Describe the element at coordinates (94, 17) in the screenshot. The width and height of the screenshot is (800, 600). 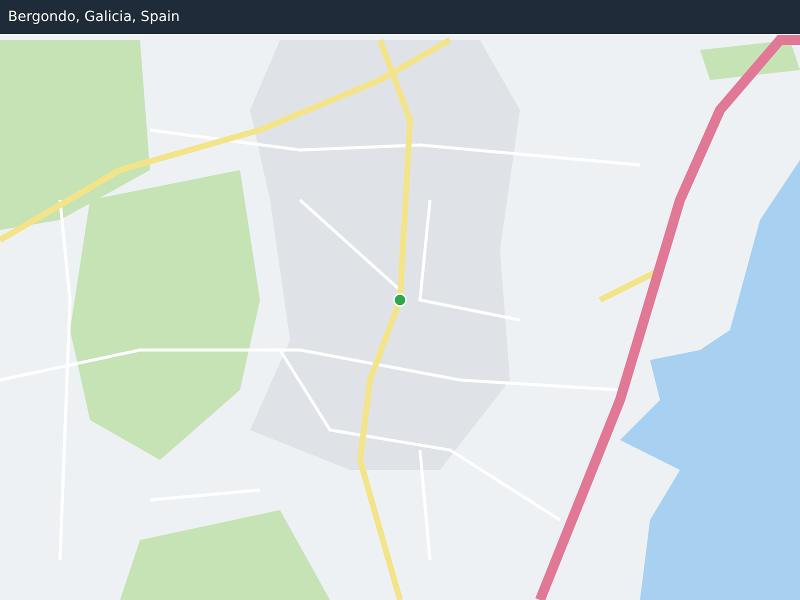
I see `location-title: Bergondo, Galicia, Spain` at that location.